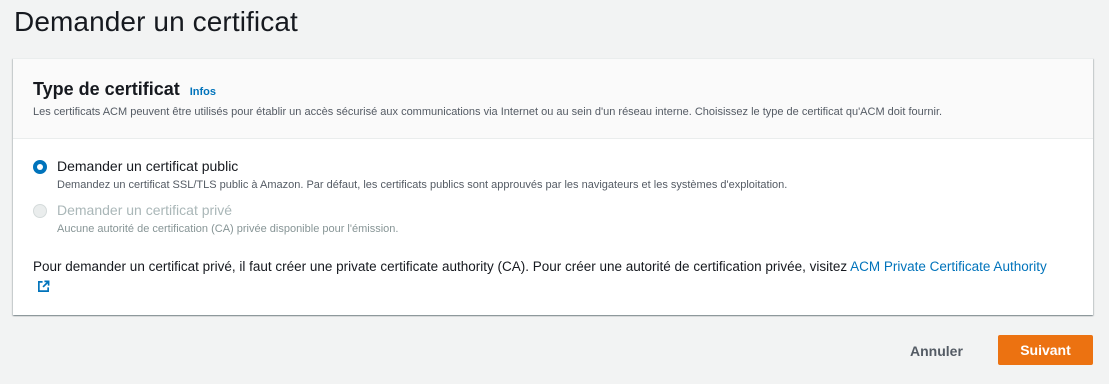 This screenshot has width=1109, height=384. What do you see at coordinates (948, 266) in the screenshot?
I see `acm-private-ca-link-label: ACM Private Certificate Authority` at bounding box center [948, 266].